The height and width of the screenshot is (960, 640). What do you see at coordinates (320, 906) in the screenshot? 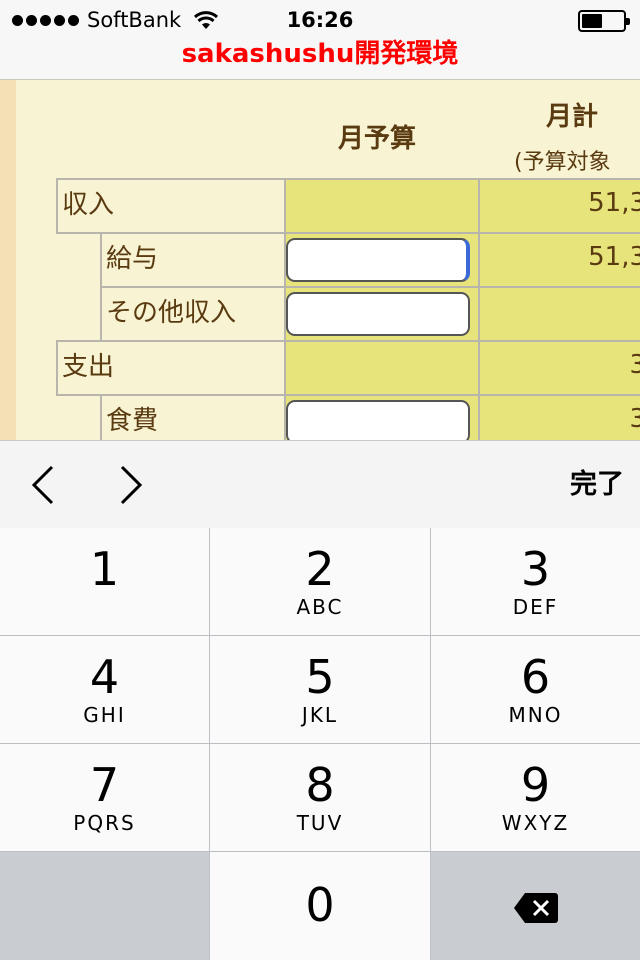
I see `key-0: 0` at bounding box center [320, 906].